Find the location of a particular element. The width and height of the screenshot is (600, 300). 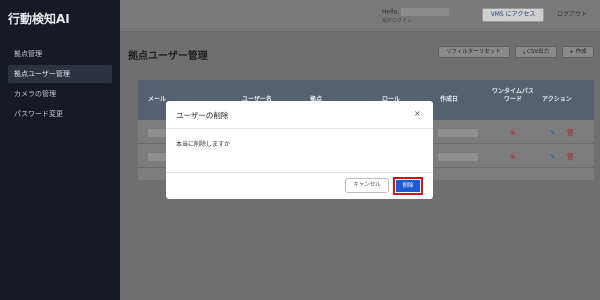

cancel-button: キャンセル is located at coordinates (367, 185).